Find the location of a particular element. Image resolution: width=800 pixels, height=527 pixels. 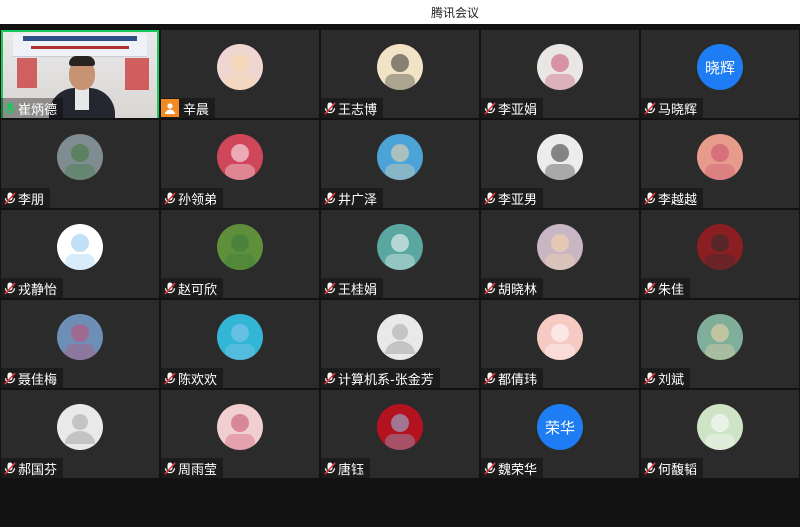

participant-tile: 荣华魏荣华 is located at coordinates (560, 434).